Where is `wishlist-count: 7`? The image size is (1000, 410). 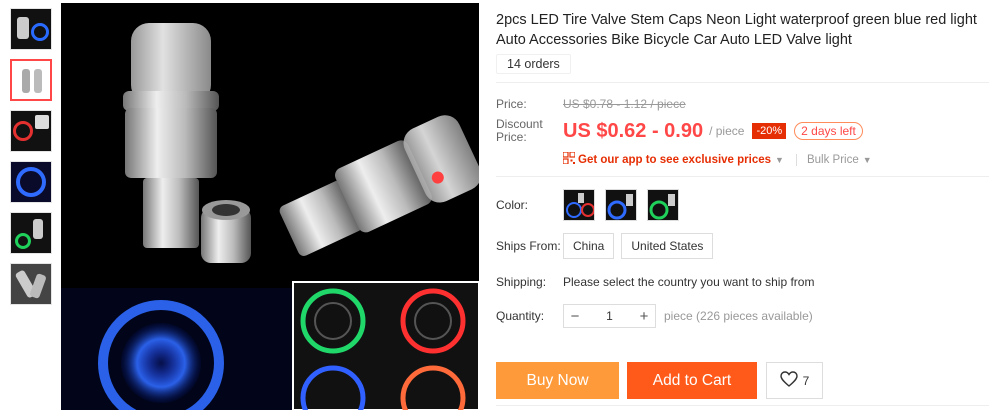
wishlist-count: 7 is located at coordinates (806, 380).